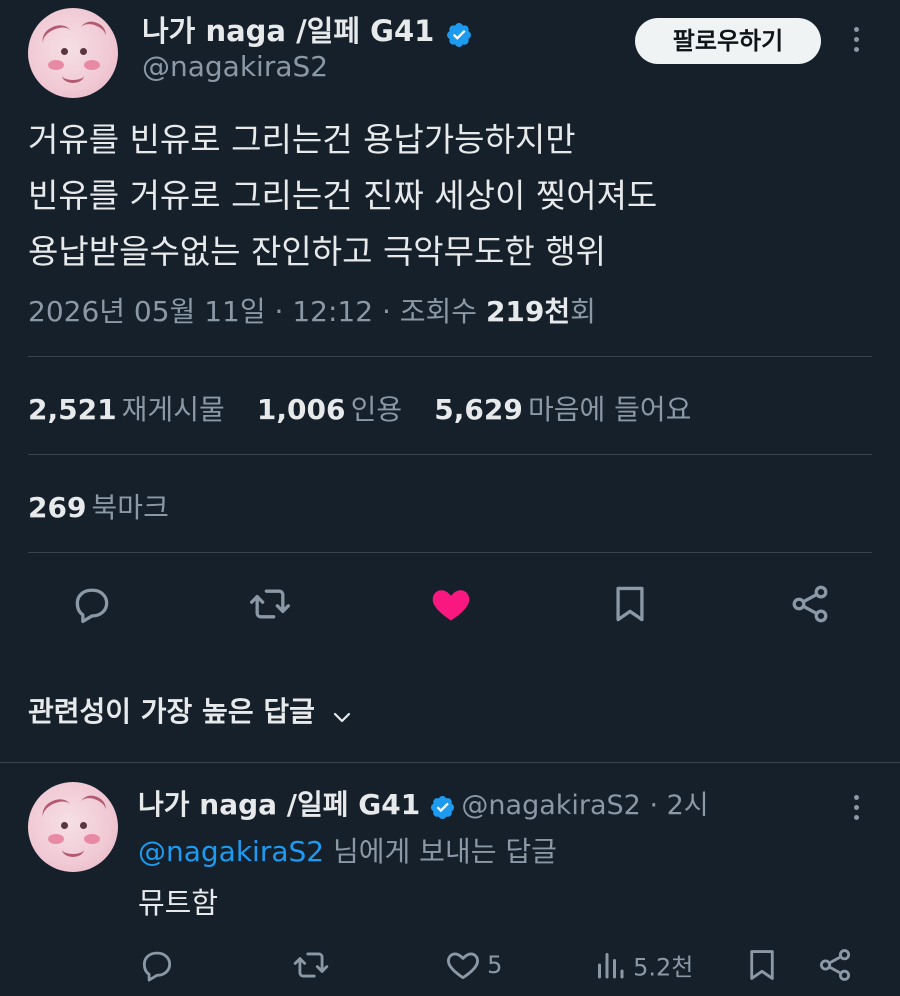 The image size is (900, 996). Describe the element at coordinates (342, 717) in the screenshot. I see `chevron-down-icon` at that location.